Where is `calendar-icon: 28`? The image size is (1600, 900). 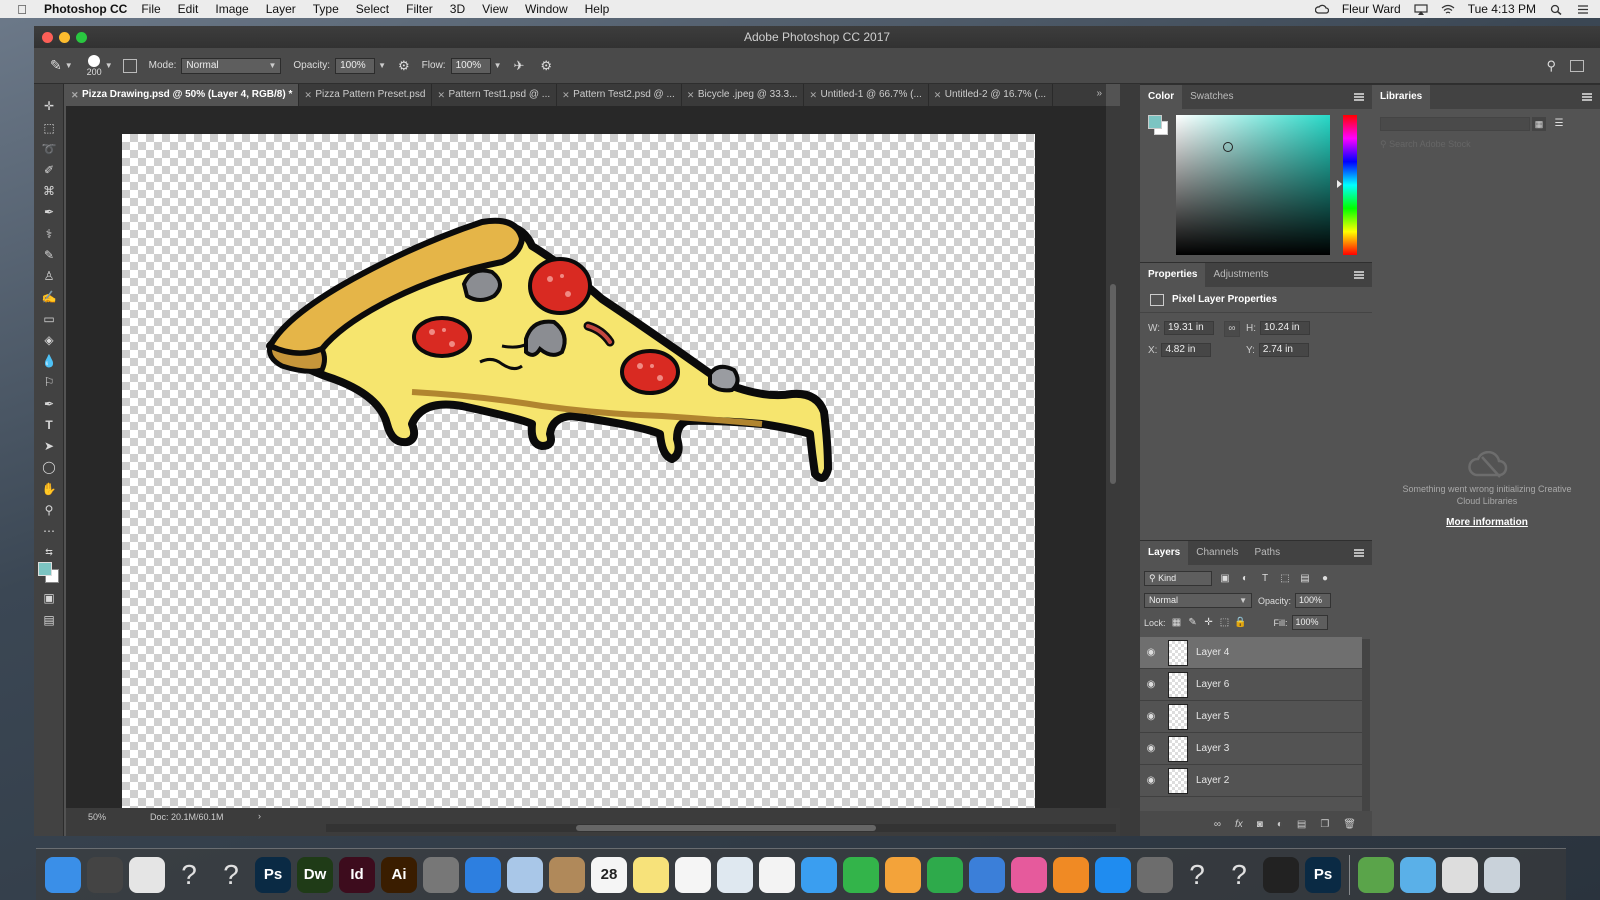
calendar-icon: 28 is located at coordinates (609, 874).